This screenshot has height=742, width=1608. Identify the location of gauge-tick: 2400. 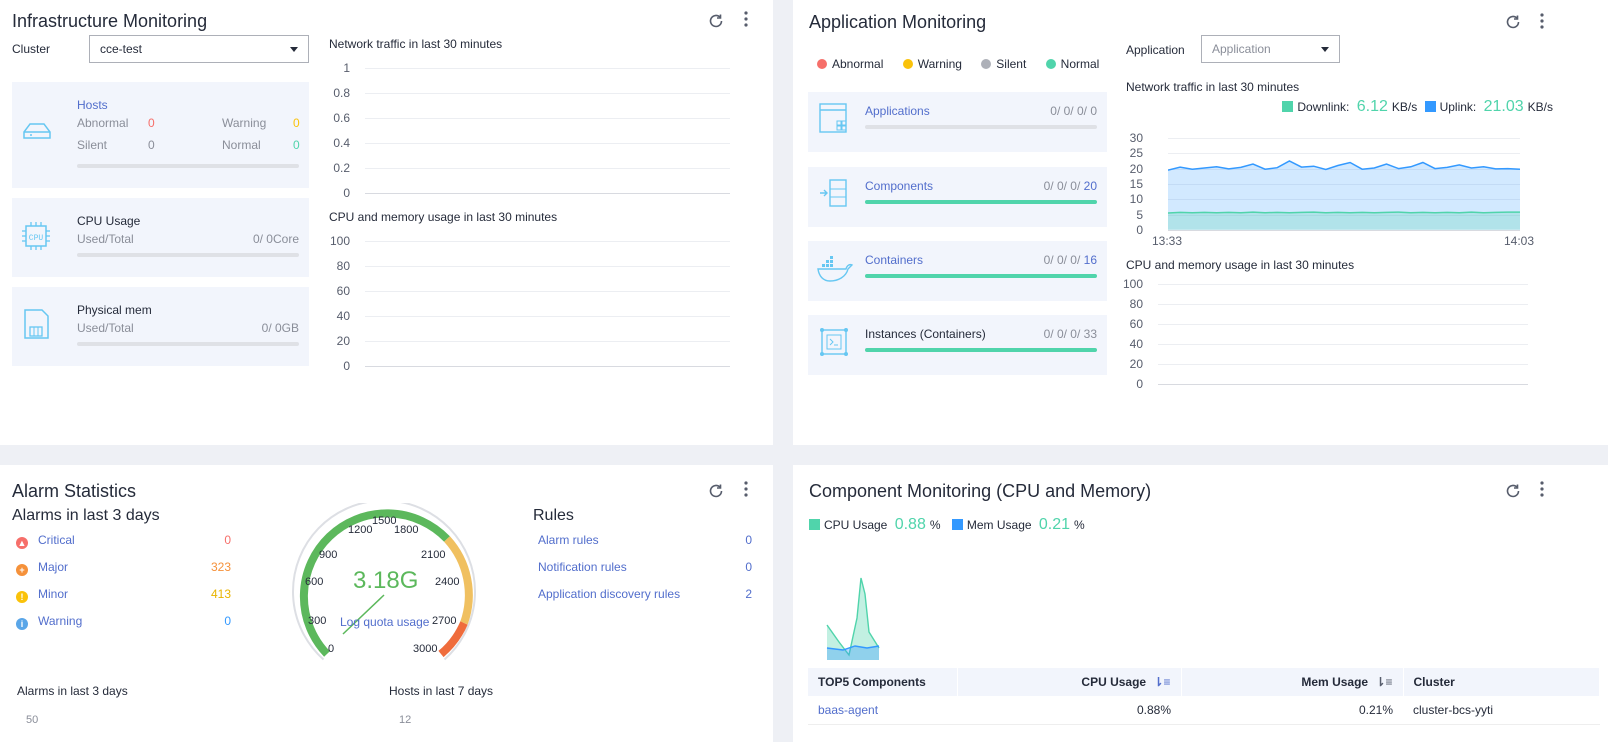
(447, 582).